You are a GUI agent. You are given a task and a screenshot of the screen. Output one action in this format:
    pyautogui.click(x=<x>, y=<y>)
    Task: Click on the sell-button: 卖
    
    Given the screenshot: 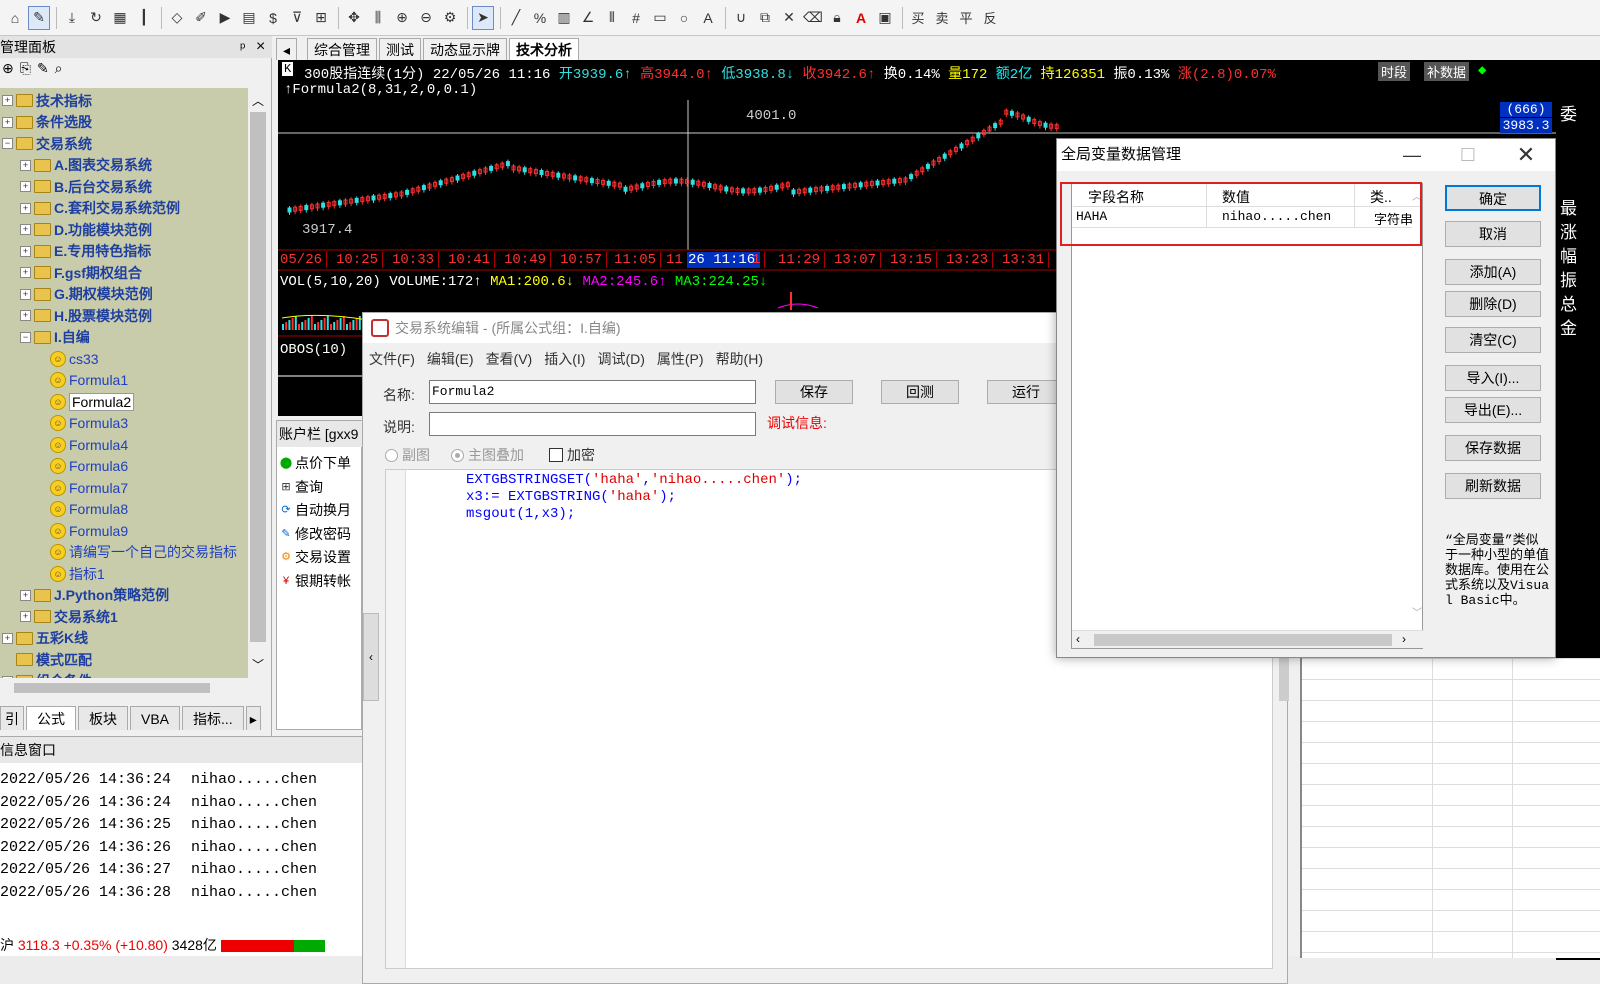 What is the action you would take?
    pyautogui.click(x=942, y=18)
    